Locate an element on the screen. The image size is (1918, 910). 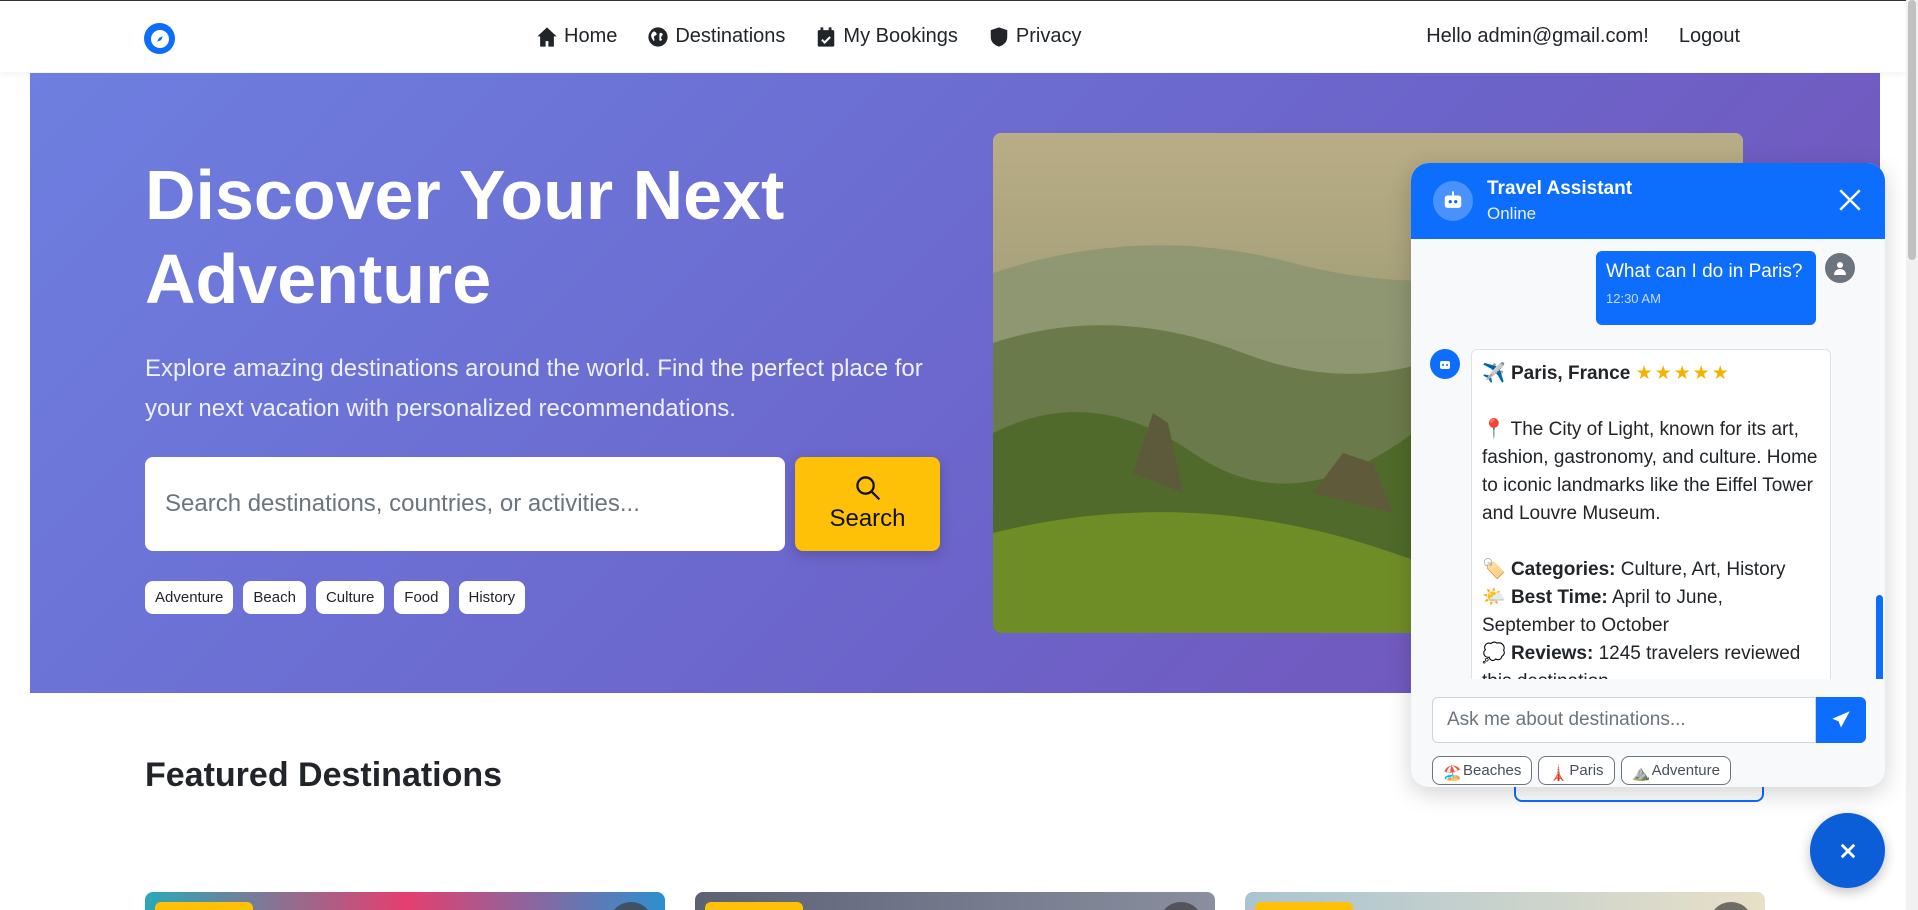
search-input is located at coordinates (465, 504).